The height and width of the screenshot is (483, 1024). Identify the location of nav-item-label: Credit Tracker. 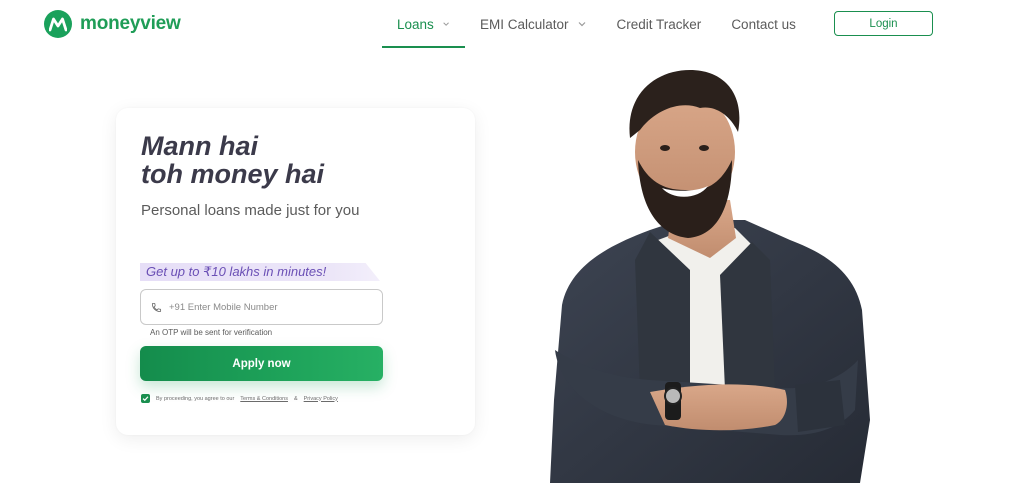
(659, 24).